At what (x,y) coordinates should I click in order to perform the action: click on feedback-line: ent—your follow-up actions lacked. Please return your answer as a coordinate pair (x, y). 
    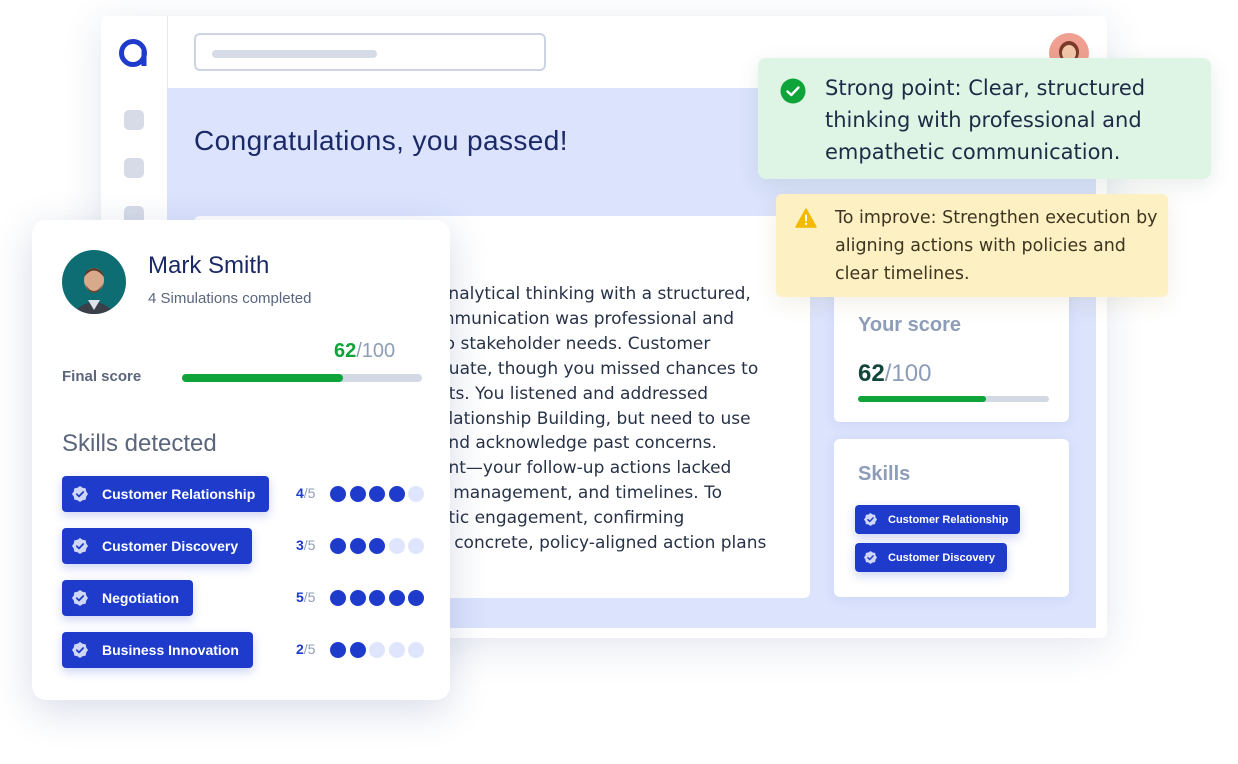
    Looking at the image, I should click on (591, 468).